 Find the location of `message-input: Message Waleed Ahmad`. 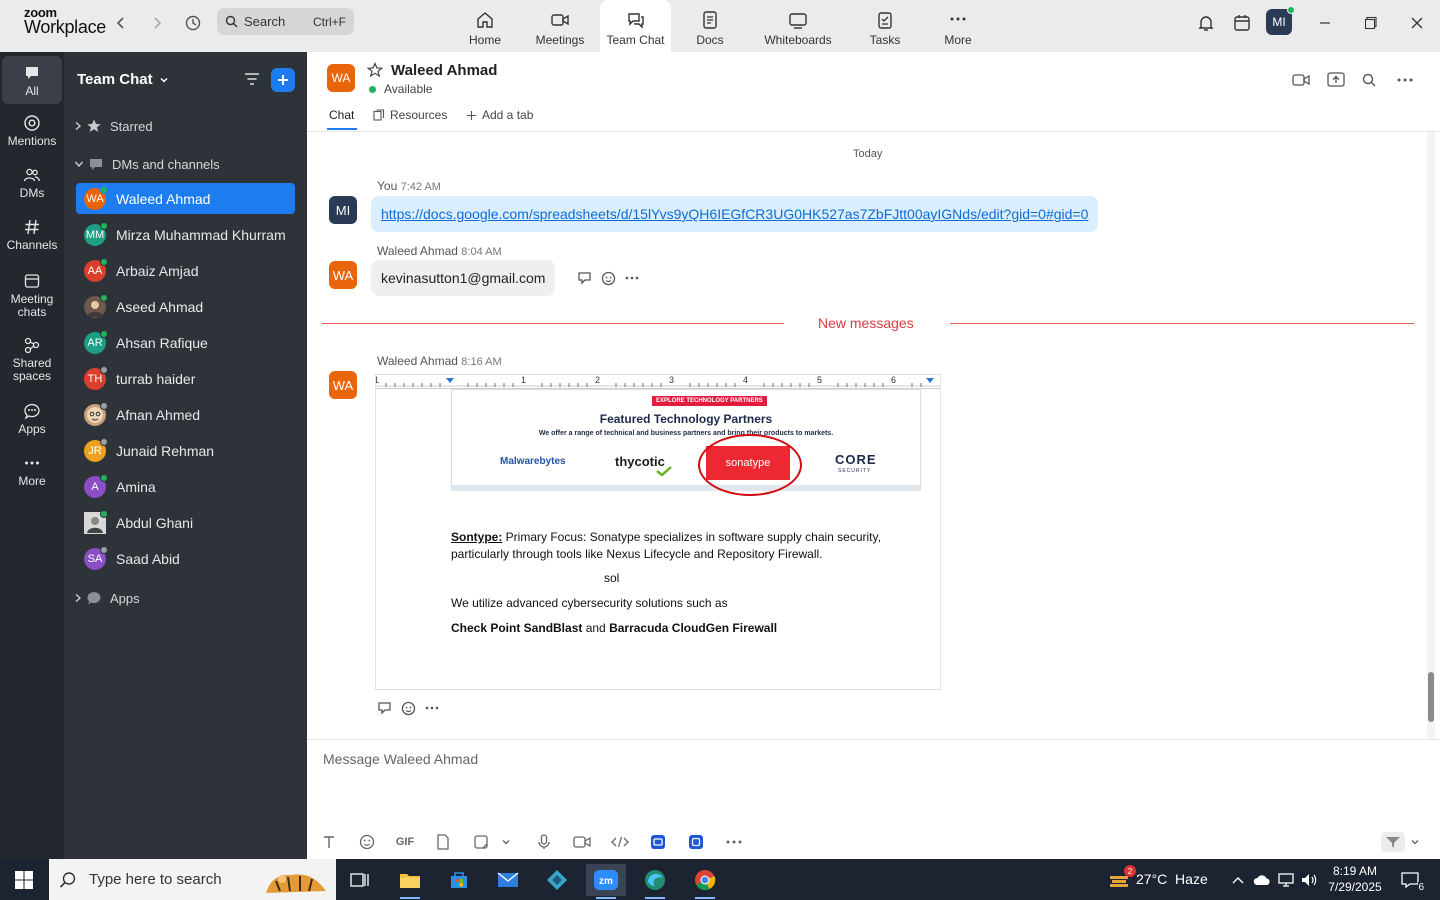

message-input: Message Waleed Ahmad is located at coordinates (400, 759).